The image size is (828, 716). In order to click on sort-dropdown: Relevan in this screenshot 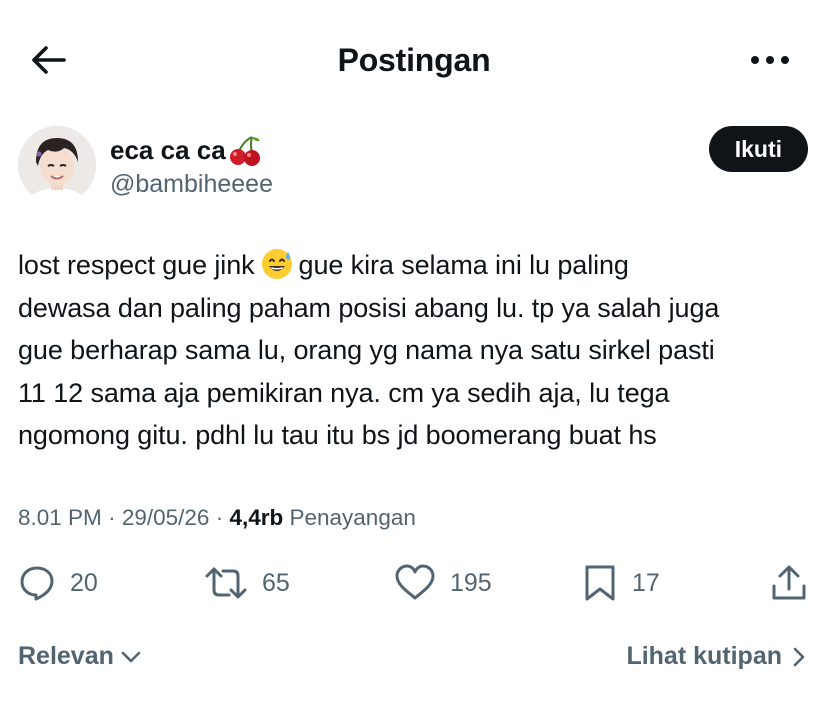, I will do `click(80, 656)`.